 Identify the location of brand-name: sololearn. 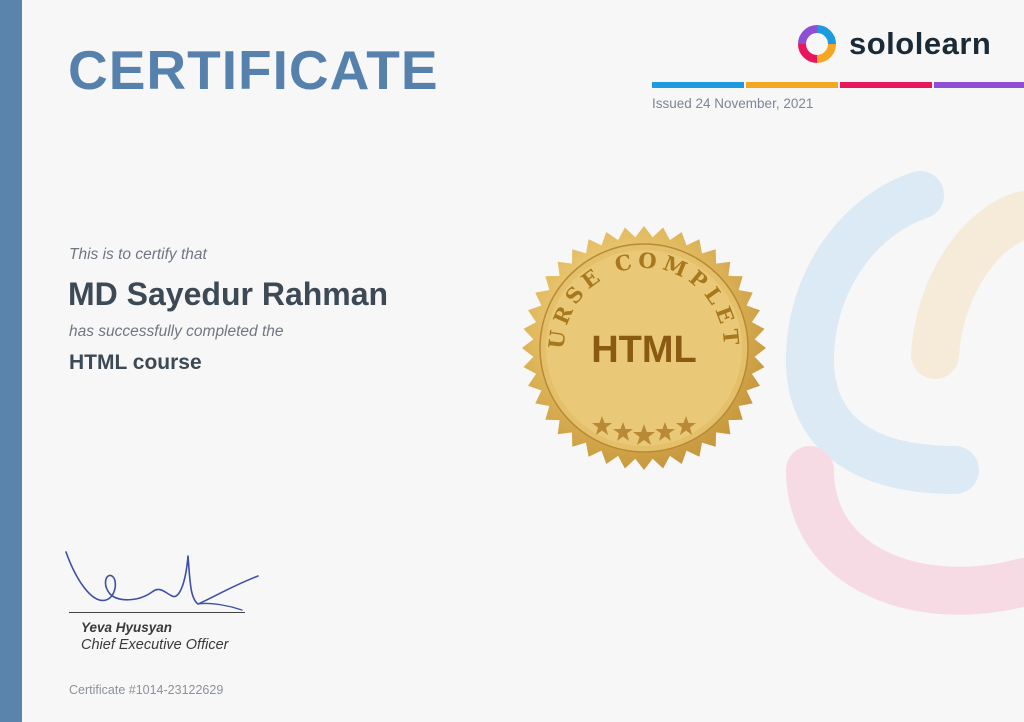
(920, 43).